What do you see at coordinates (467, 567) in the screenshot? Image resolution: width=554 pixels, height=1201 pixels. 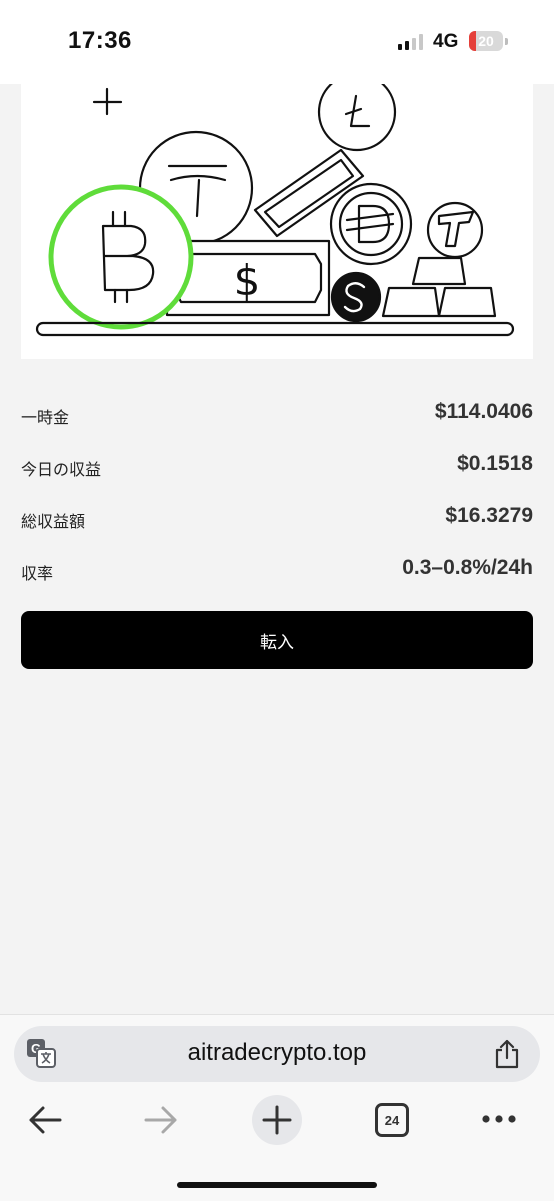 I see `stat-value: 0.3–0.8%/24h` at bounding box center [467, 567].